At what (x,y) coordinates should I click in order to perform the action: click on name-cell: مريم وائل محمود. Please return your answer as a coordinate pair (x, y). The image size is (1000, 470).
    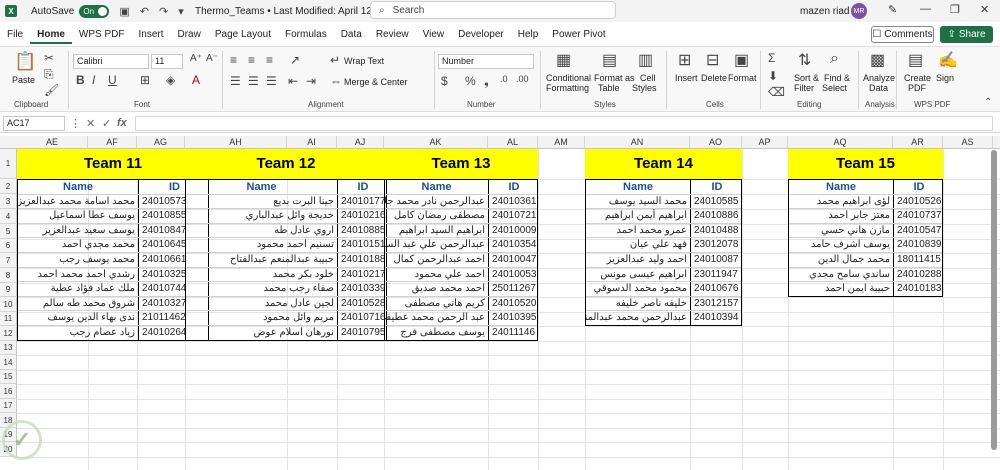
    Looking at the image, I should click on (262, 318).